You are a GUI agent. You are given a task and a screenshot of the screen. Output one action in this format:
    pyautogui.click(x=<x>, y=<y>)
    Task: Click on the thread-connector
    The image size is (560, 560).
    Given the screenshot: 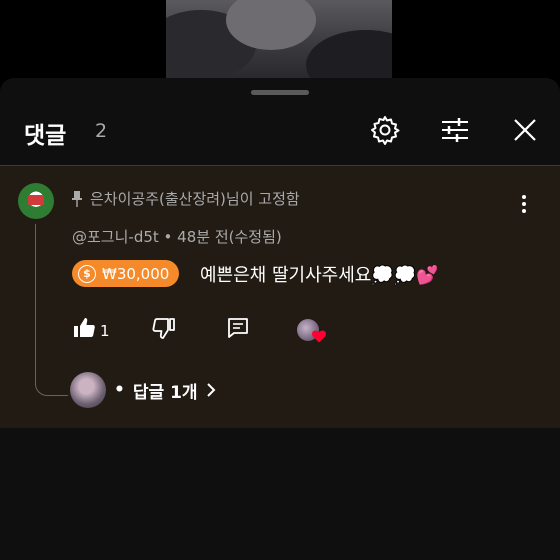 What is the action you would take?
    pyautogui.click(x=51, y=383)
    